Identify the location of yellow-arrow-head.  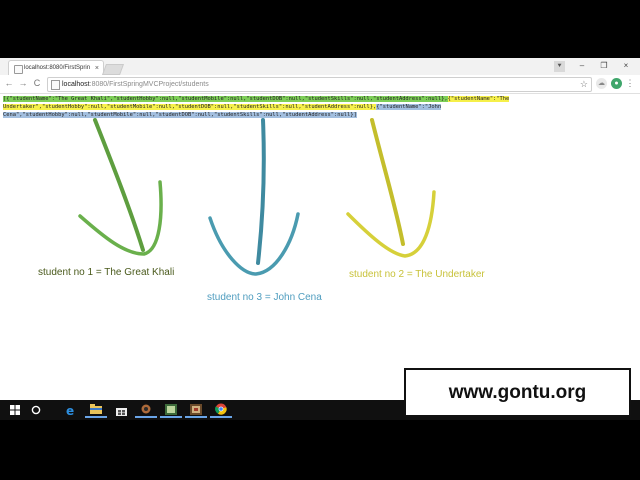
(391, 224).